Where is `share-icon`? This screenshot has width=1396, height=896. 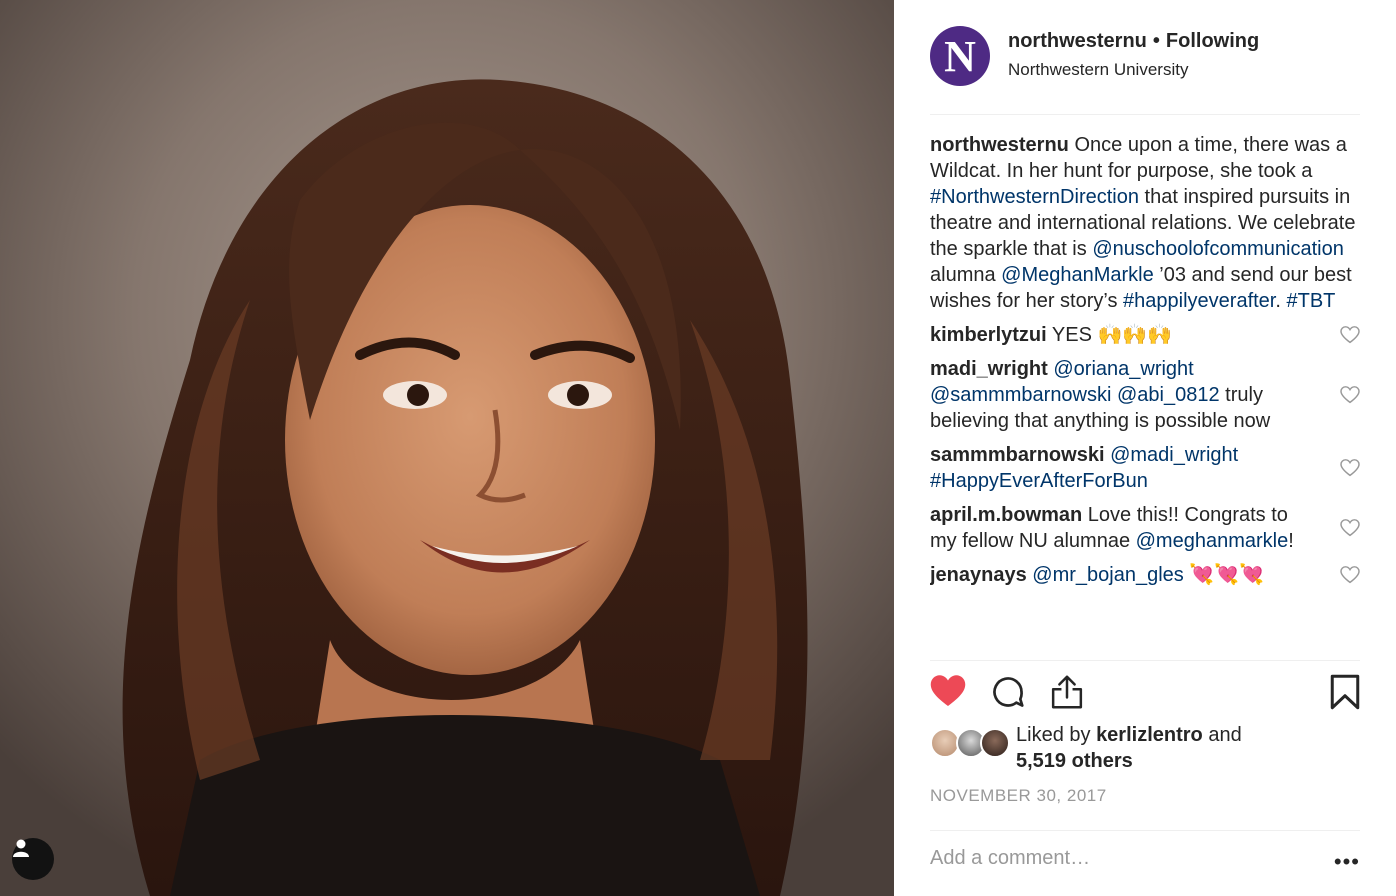
share-icon is located at coordinates (1067, 692).